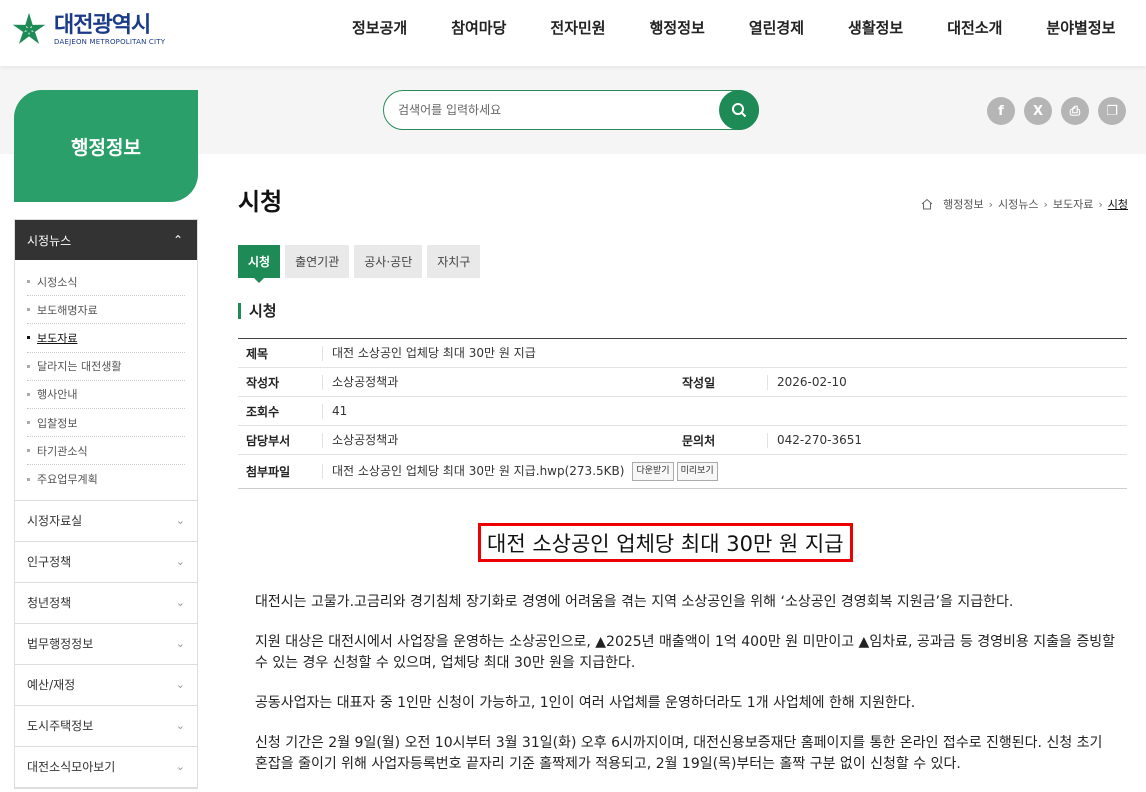 Image resolution: width=1146 pixels, height=792 pixels. Describe the element at coordinates (57, 395) in the screenshot. I see `submenu-label: 행사안내` at that location.